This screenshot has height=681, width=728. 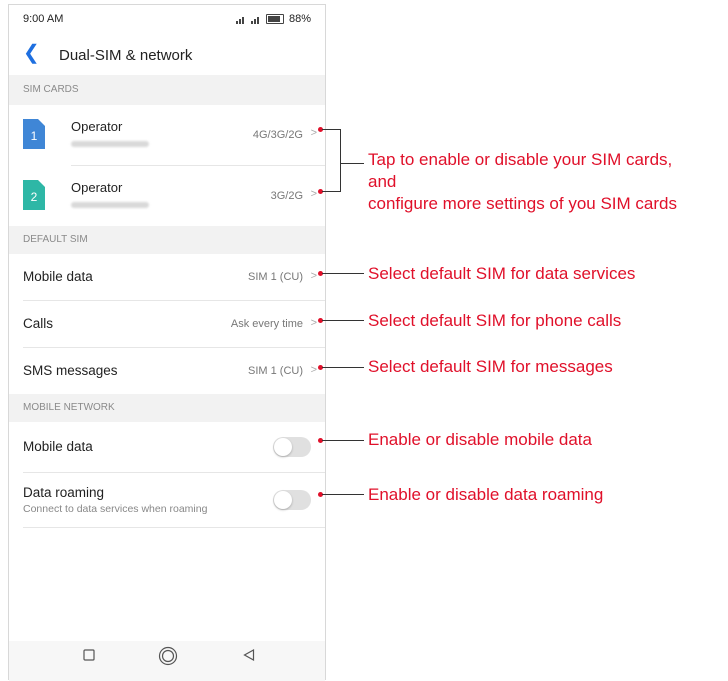 What do you see at coordinates (168, 656) in the screenshot?
I see `home-circle-icon` at bounding box center [168, 656].